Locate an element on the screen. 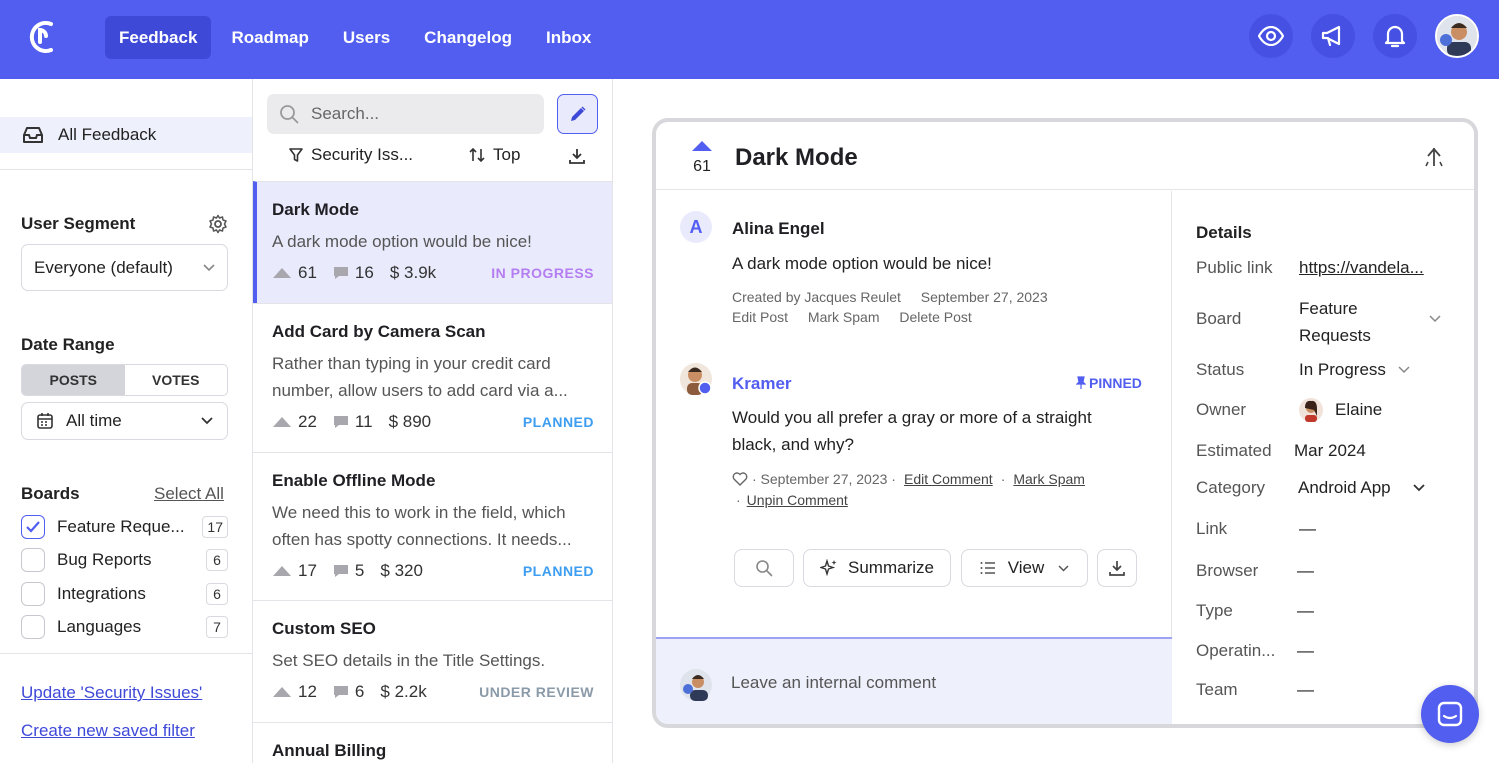 The image size is (1499, 763). user-segment-select: Everyone (default) is located at coordinates (124, 267).